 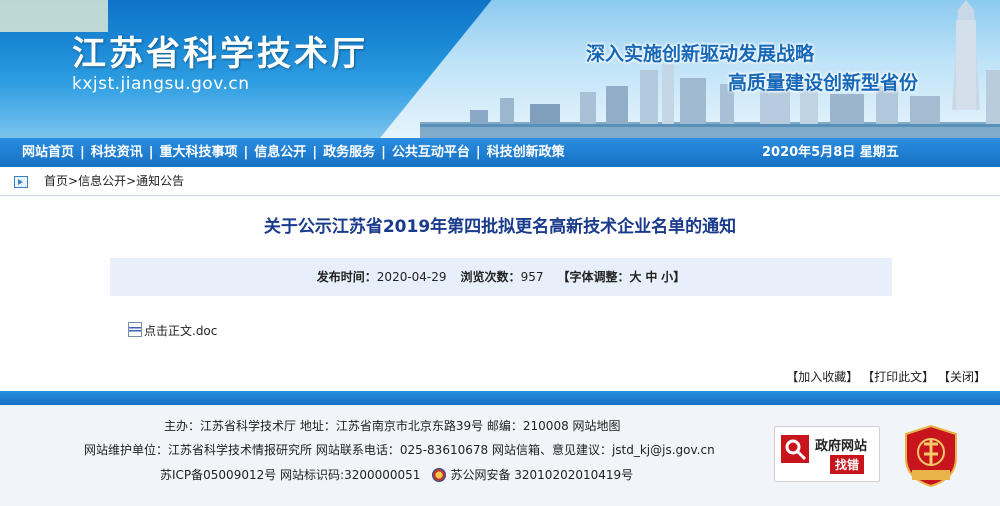 I want to click on slogan-line-2: 高质量建设创新型省份, so click(x=823, y=83).